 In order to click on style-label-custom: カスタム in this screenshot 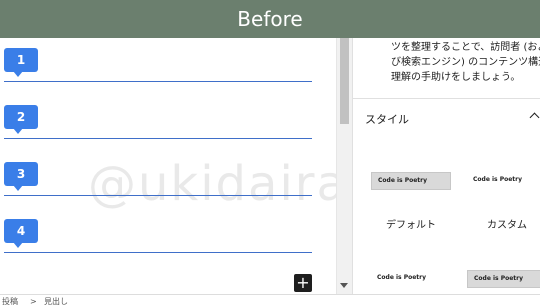, I will do `click(507, 225)`.